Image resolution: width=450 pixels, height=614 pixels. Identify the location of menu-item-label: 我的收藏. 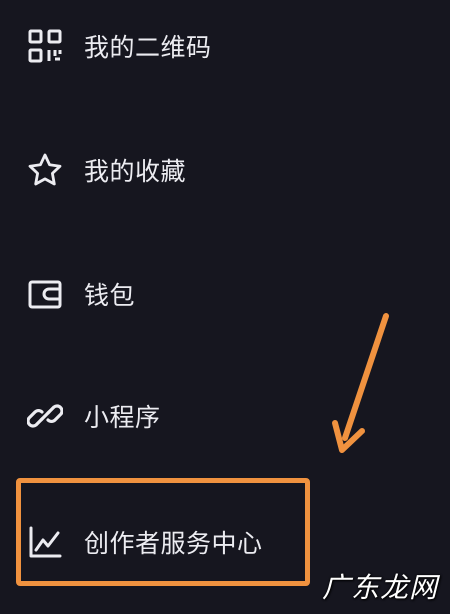
(135, 171).